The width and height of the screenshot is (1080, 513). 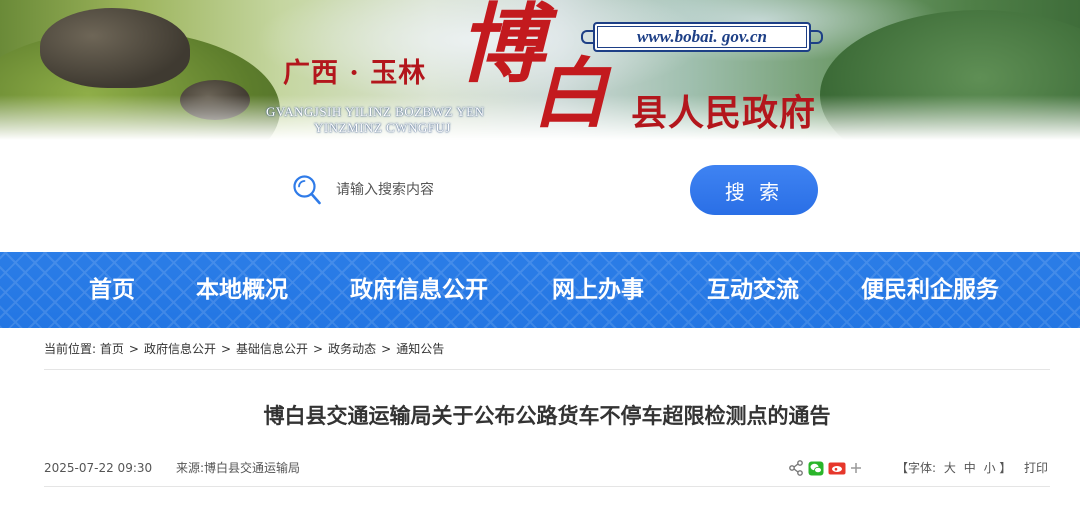 I want to click on search-input, so click(x=506, y=190).